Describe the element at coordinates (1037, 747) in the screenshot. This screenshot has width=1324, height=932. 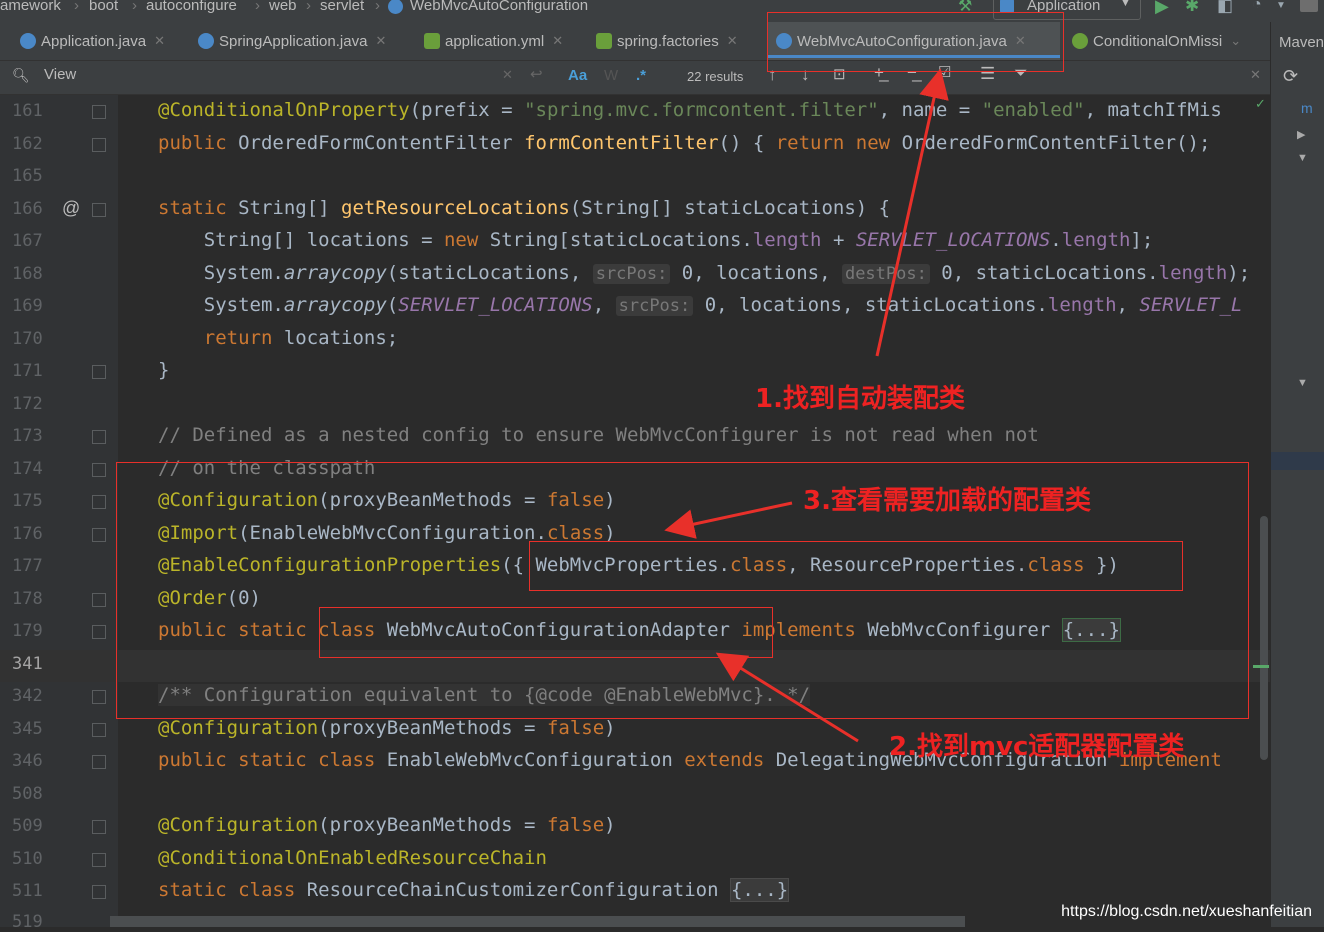
I see `annotation-note-2: 2.找到mvc适配器配置类` at that location.